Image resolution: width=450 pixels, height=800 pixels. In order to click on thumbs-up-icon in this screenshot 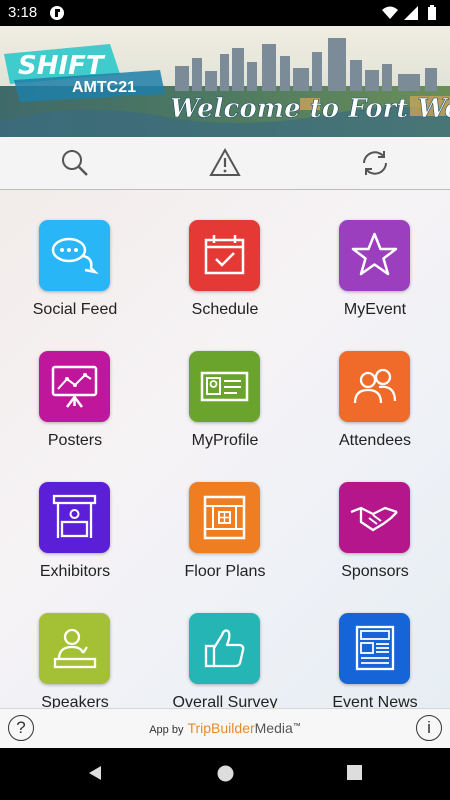, I will do `click(224, 648)`.